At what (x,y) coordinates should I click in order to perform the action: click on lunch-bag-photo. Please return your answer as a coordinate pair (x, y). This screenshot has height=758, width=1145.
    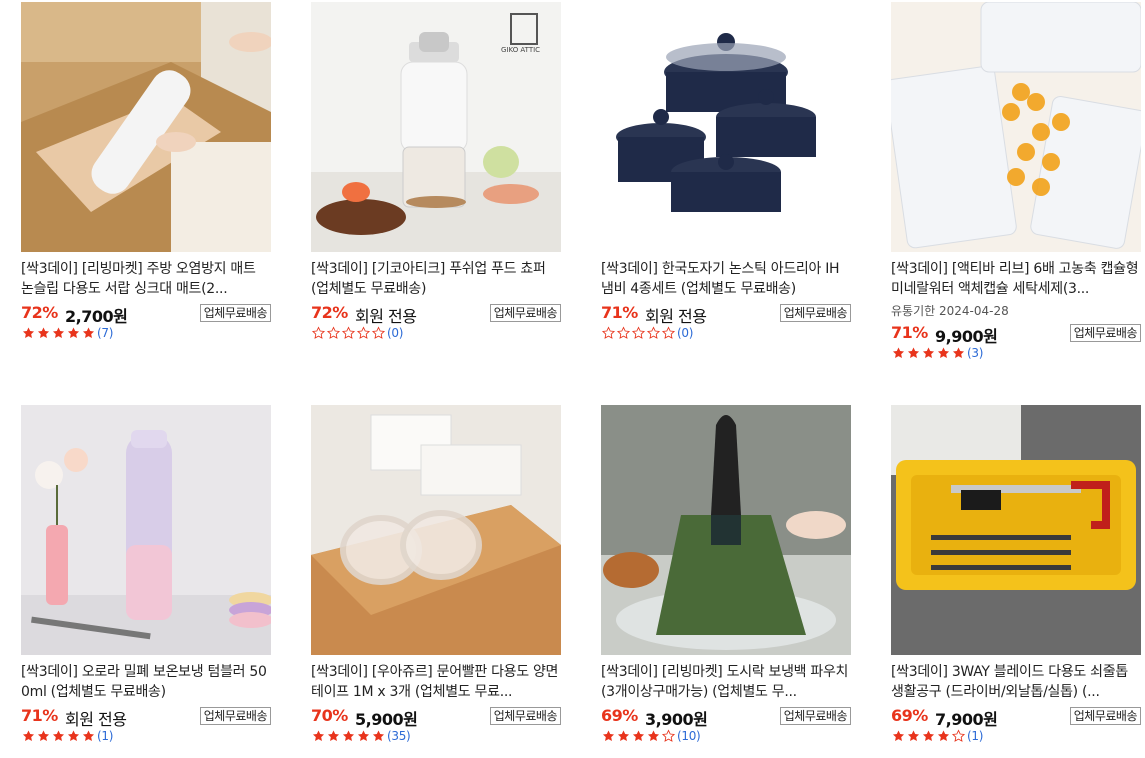
    Looking at the image, I should click on (726, 530).